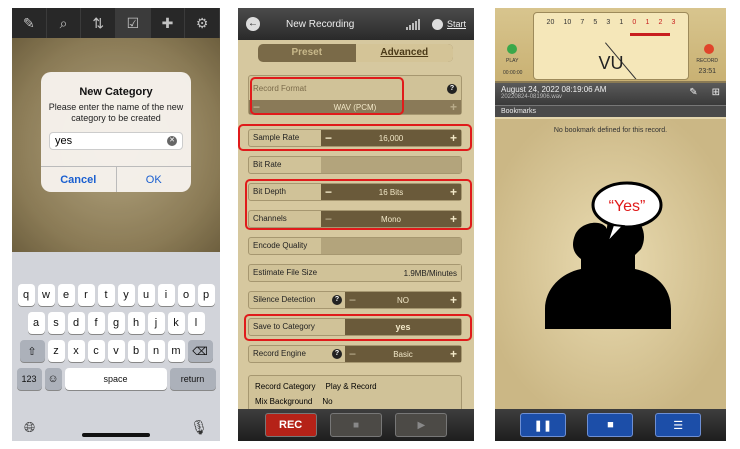 This screenshot has height=449, width=740. What do you see at coordinates (285, 386) in the screenshot?
I see `record-category-label: Record Category` at bounding box center [285, 386].